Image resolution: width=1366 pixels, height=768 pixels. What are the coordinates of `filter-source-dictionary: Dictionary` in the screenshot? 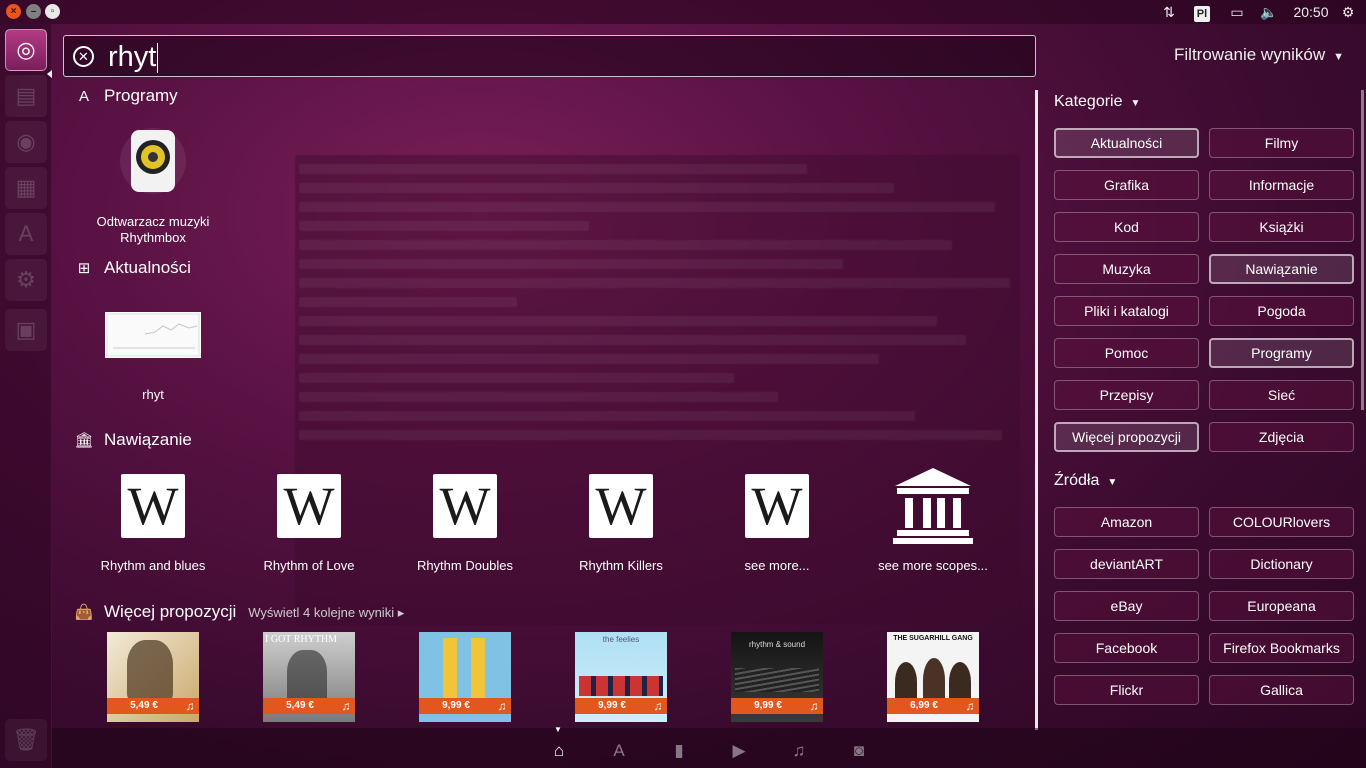 It's located at (1281, 564).